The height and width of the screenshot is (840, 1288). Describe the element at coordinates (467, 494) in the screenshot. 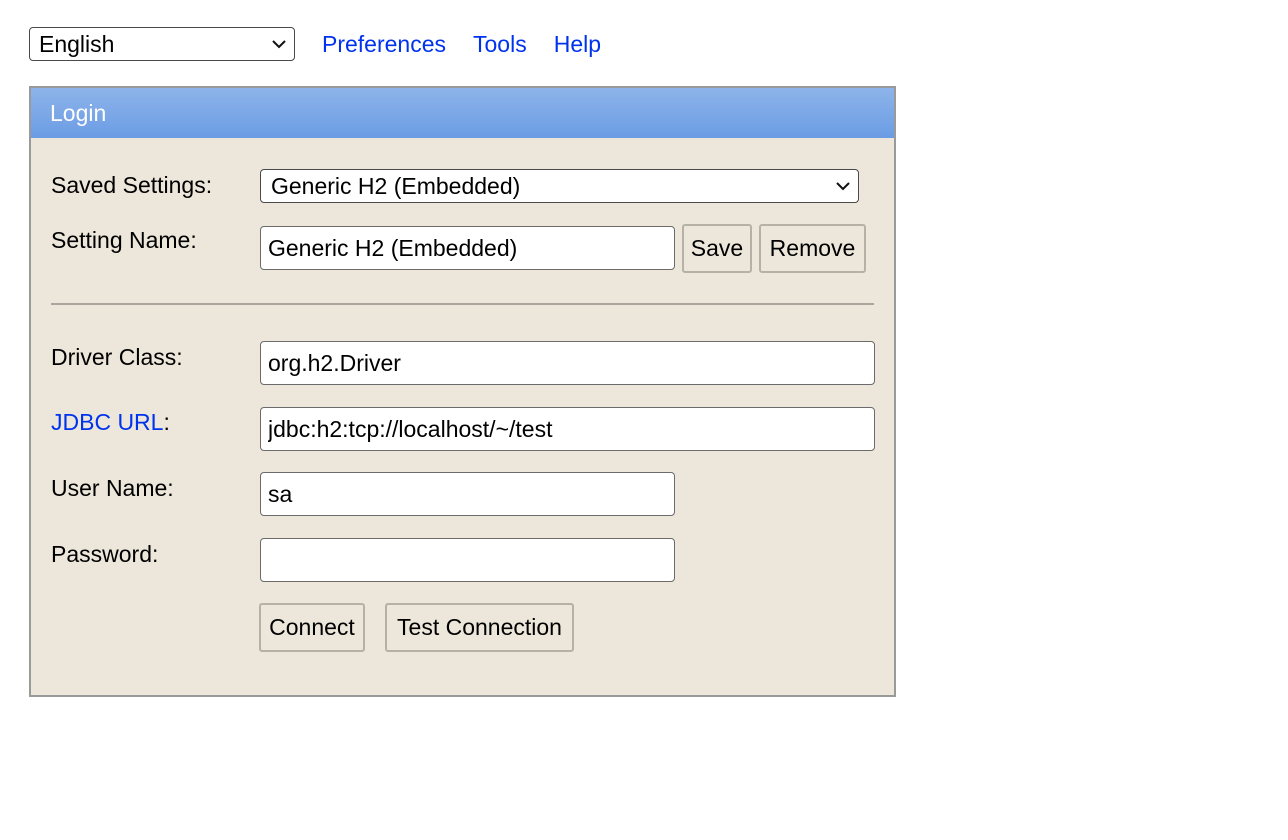

I see `user-name-input` at that location.